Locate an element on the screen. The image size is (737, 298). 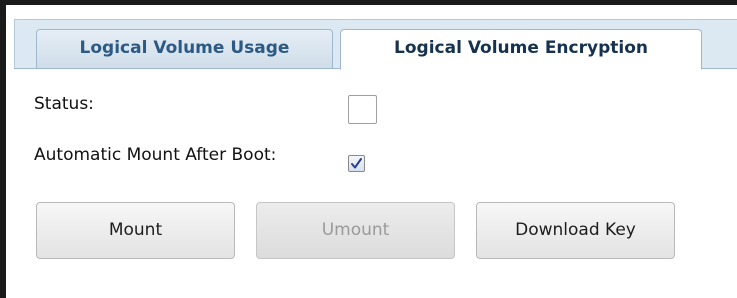
mount-button: Mount is located at coordinates (135, 230).